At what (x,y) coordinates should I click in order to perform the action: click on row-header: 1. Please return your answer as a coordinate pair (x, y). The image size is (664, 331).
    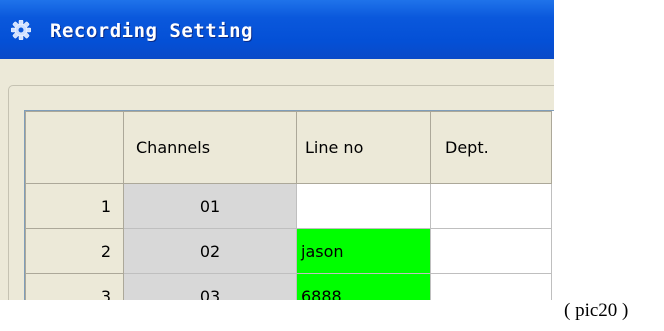
    Looking at the image, I should click on (74, 206).